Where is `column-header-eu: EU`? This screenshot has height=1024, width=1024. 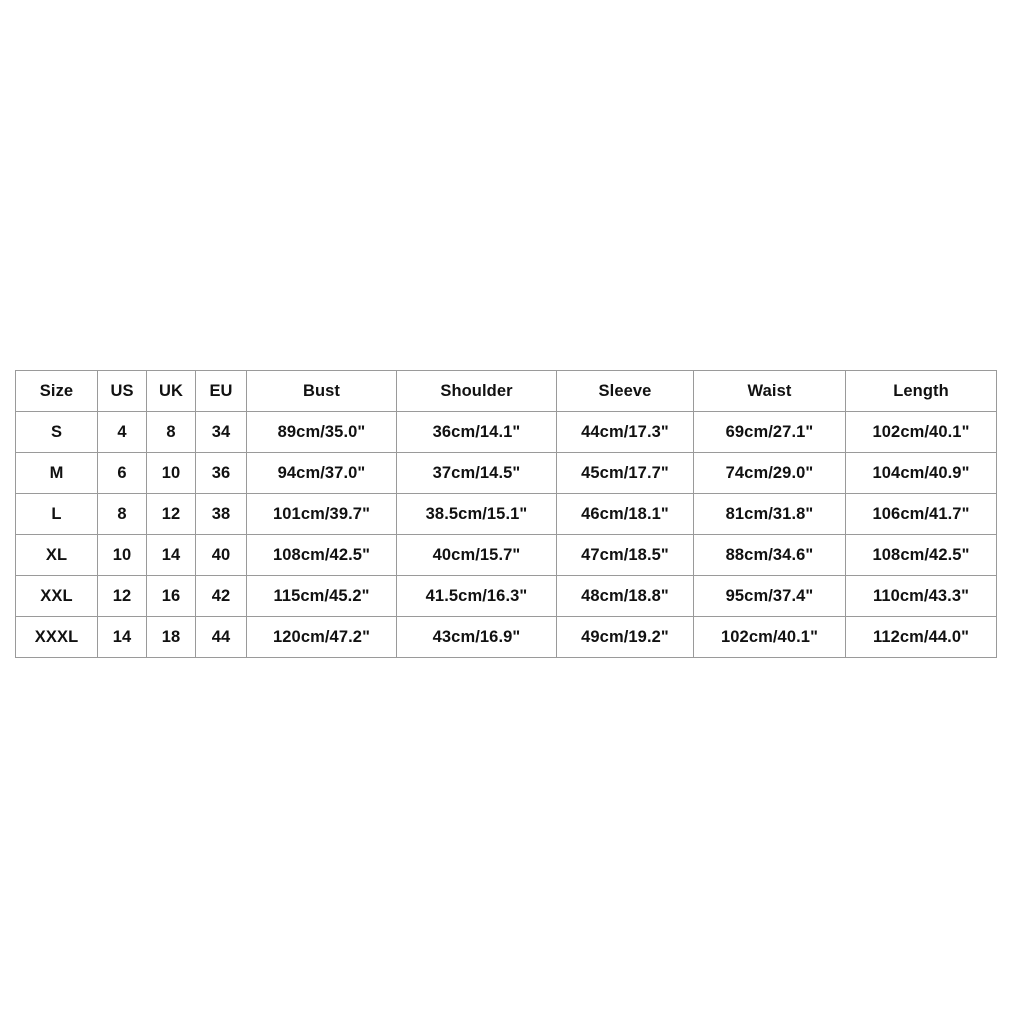 column-header-eu: EU is located at coordinates (221, 391).